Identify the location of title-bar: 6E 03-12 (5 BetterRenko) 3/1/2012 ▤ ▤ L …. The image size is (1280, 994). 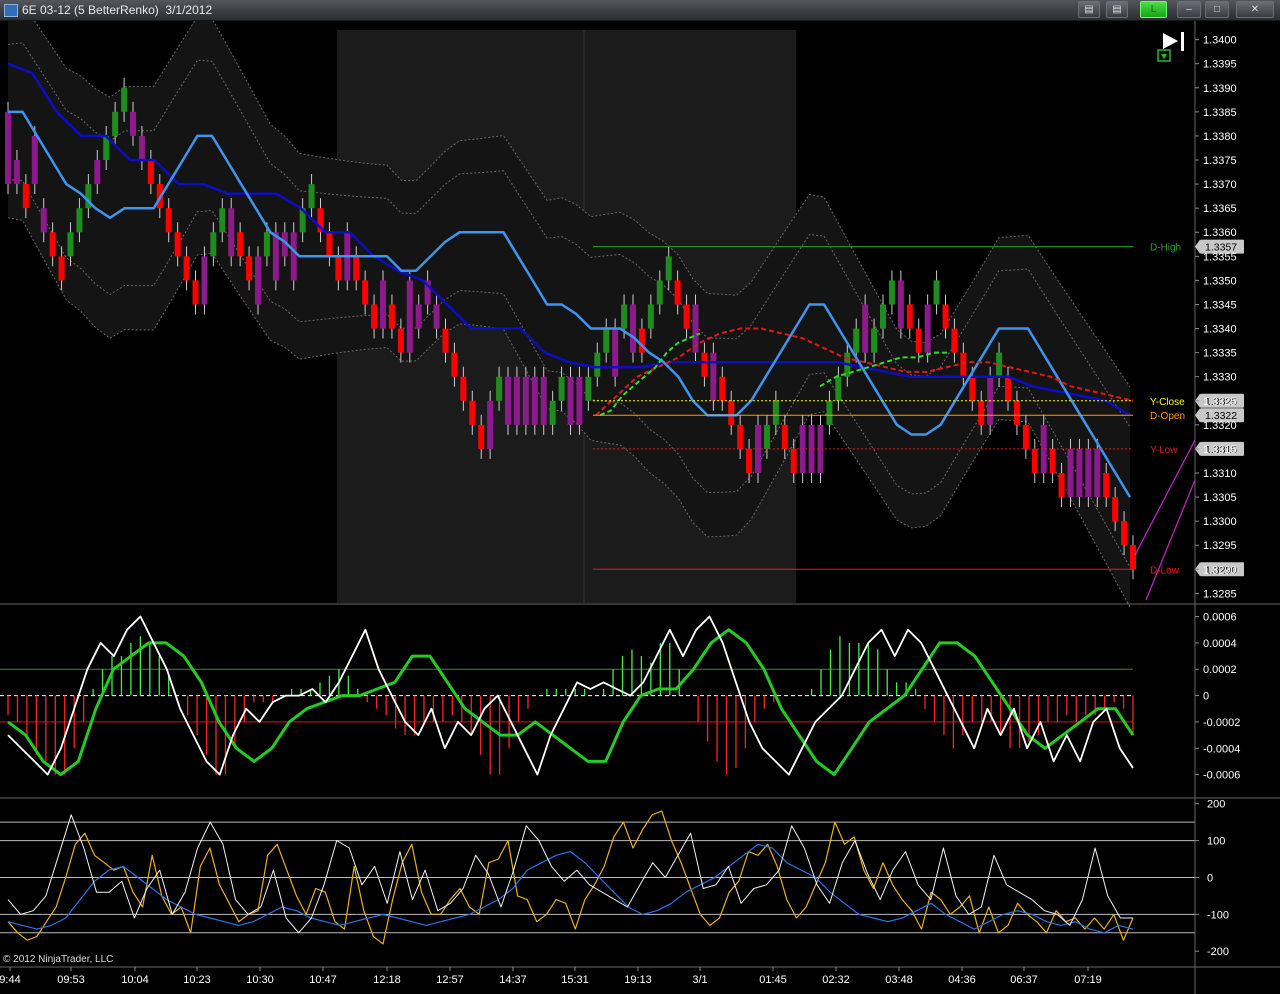
(640, 10).